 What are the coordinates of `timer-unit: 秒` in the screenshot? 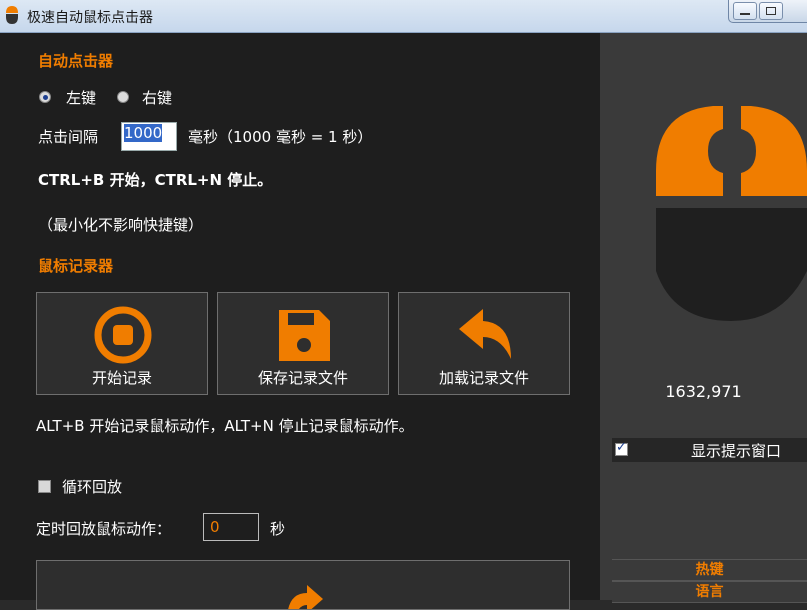 It's located at (278, 529).